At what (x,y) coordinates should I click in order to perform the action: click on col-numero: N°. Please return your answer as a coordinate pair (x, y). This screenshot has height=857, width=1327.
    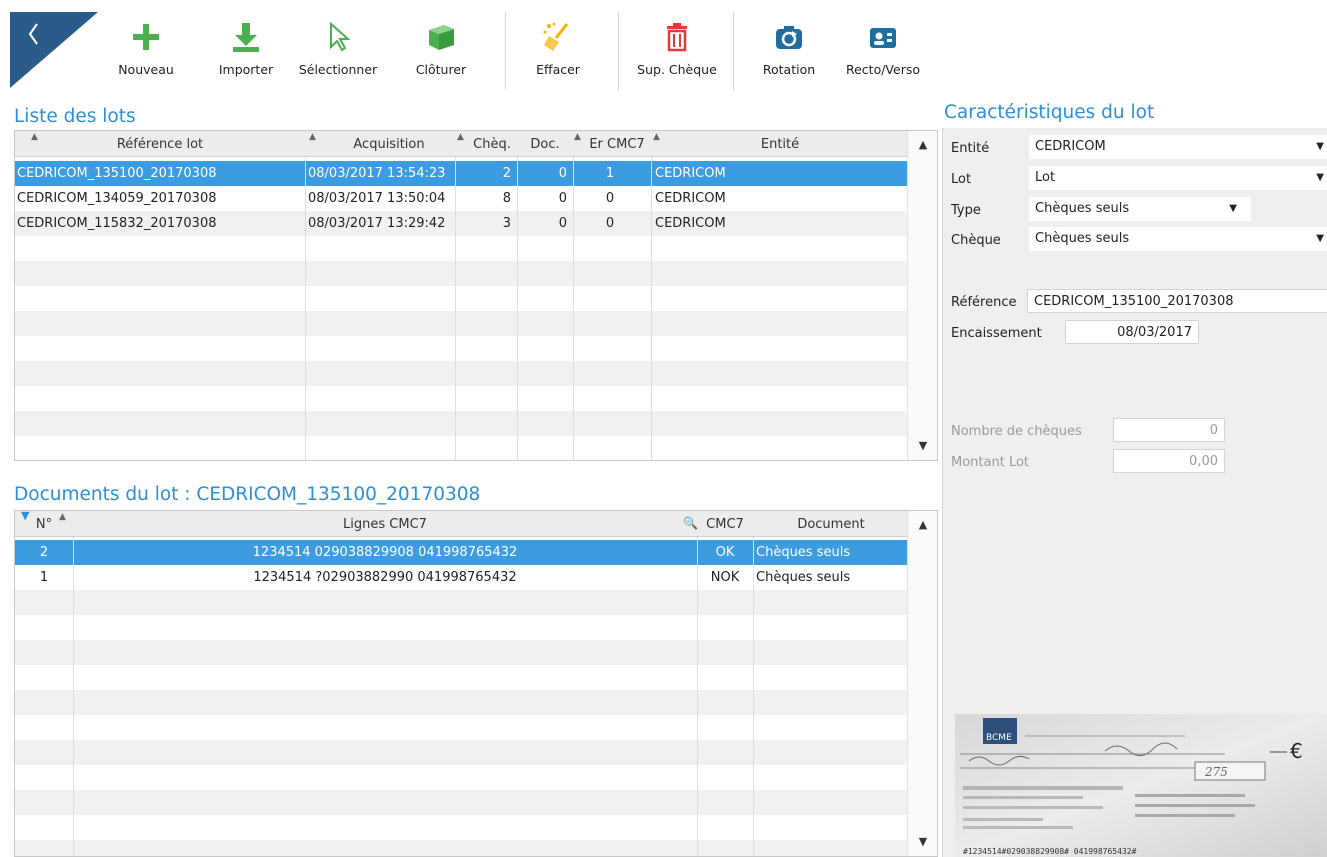
    Looking at the image, I should click on (44, 524).